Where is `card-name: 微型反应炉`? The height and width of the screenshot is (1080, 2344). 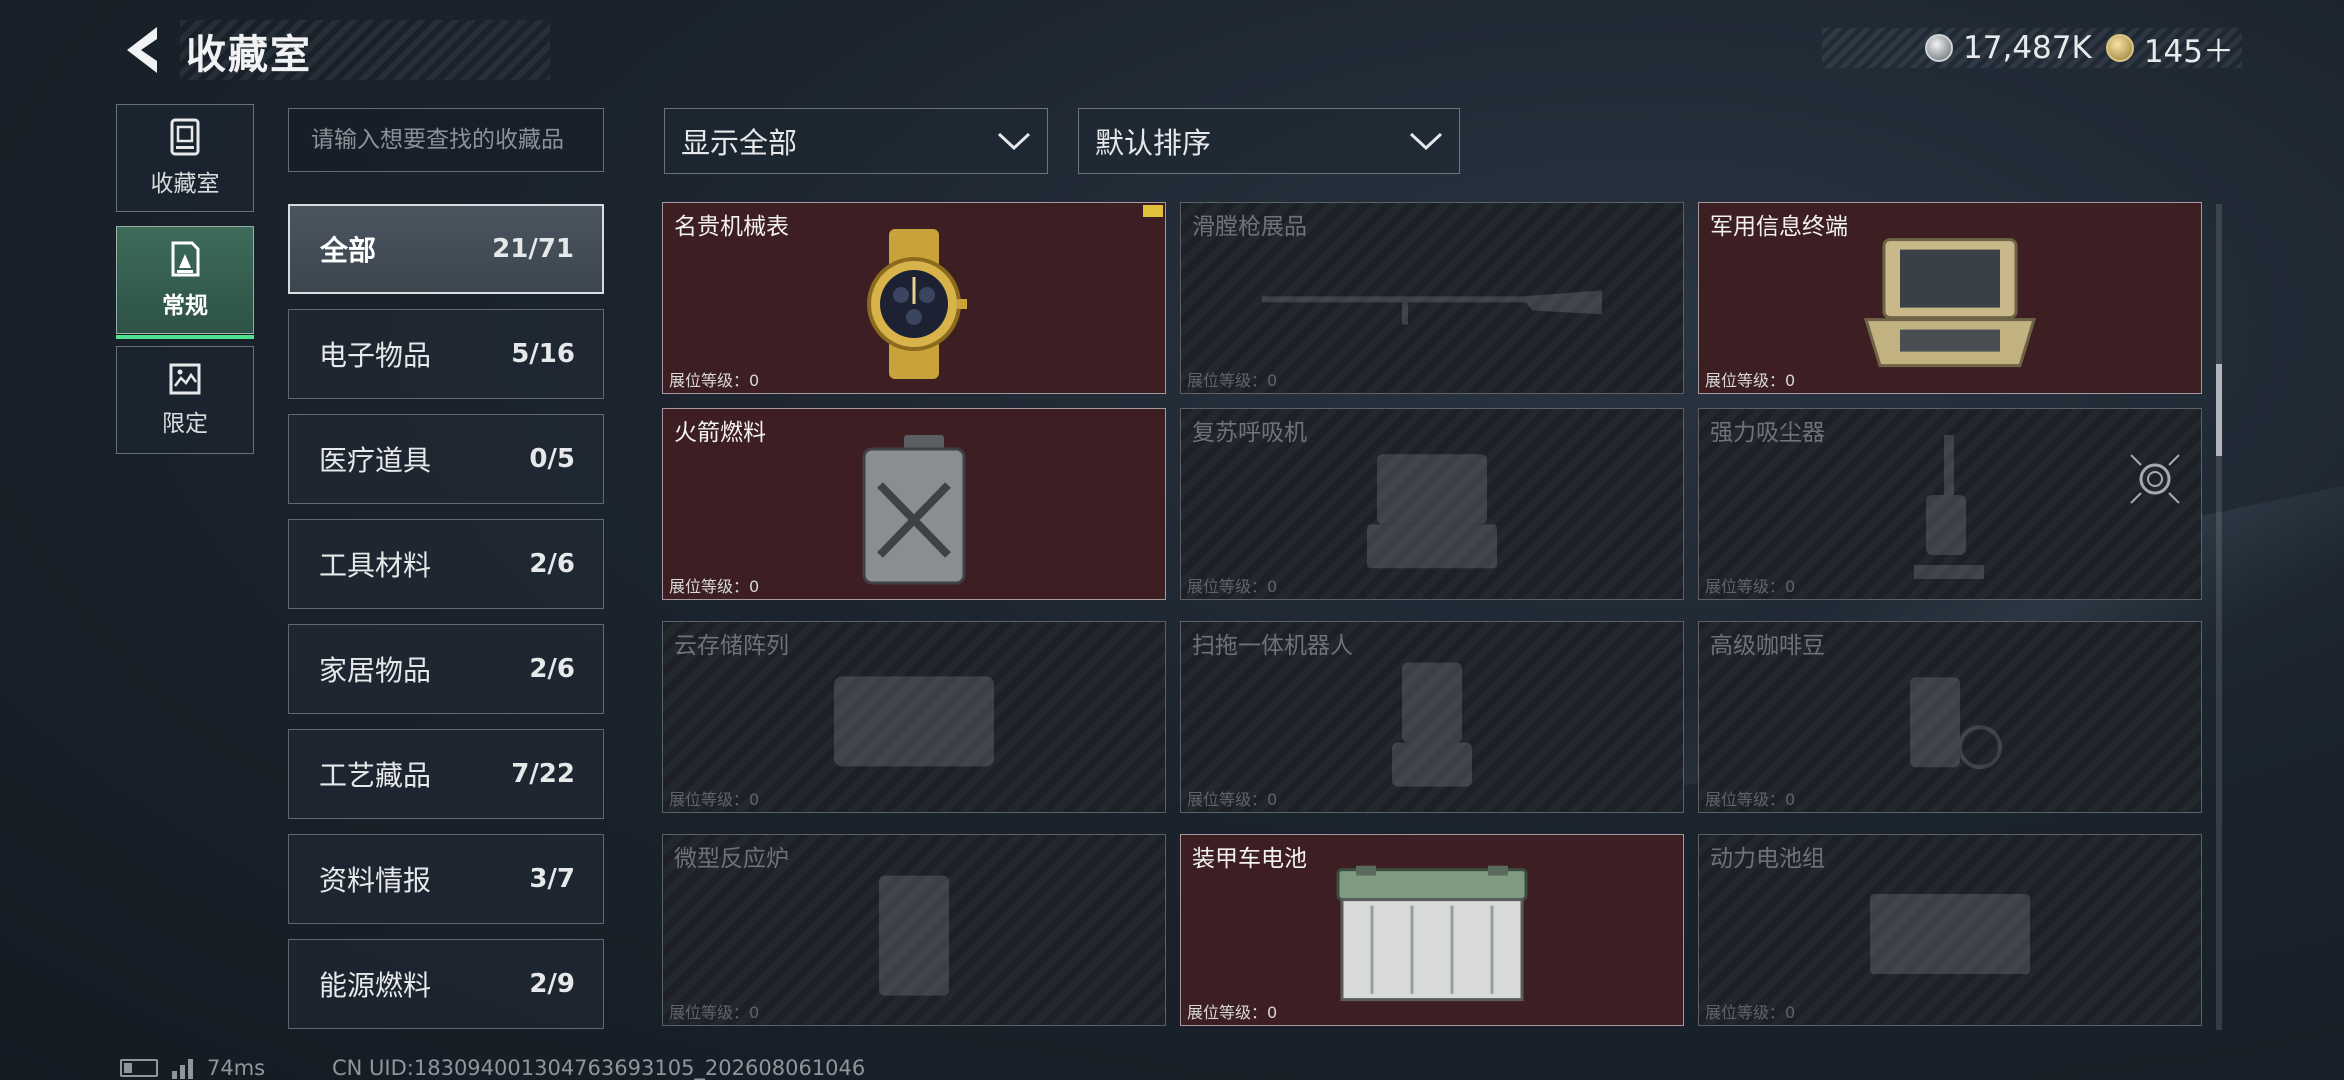 card-name: 微型反应炉 is located at coordinates (731, 859).